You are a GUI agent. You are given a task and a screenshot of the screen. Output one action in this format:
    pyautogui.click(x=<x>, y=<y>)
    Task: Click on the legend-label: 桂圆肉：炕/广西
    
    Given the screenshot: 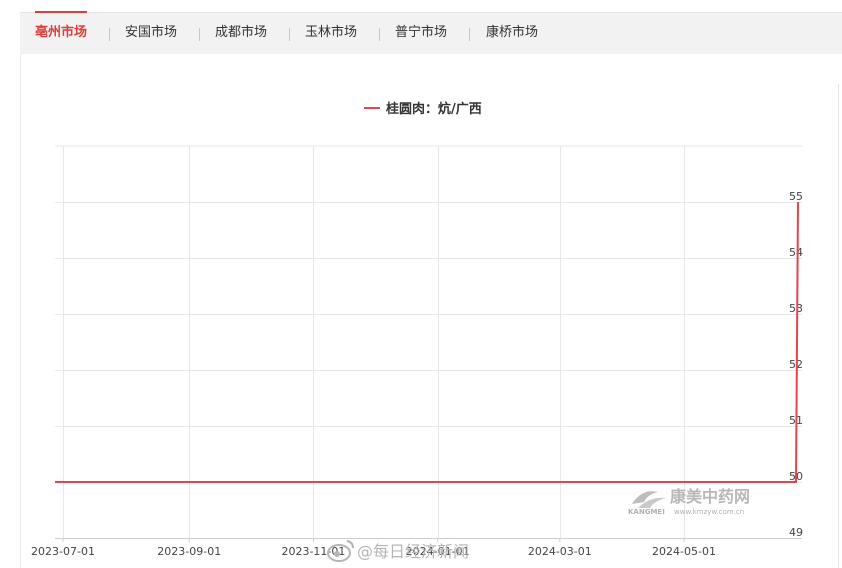 What is the action you would take?
    pyautogui.click(x=433, y=109)
    